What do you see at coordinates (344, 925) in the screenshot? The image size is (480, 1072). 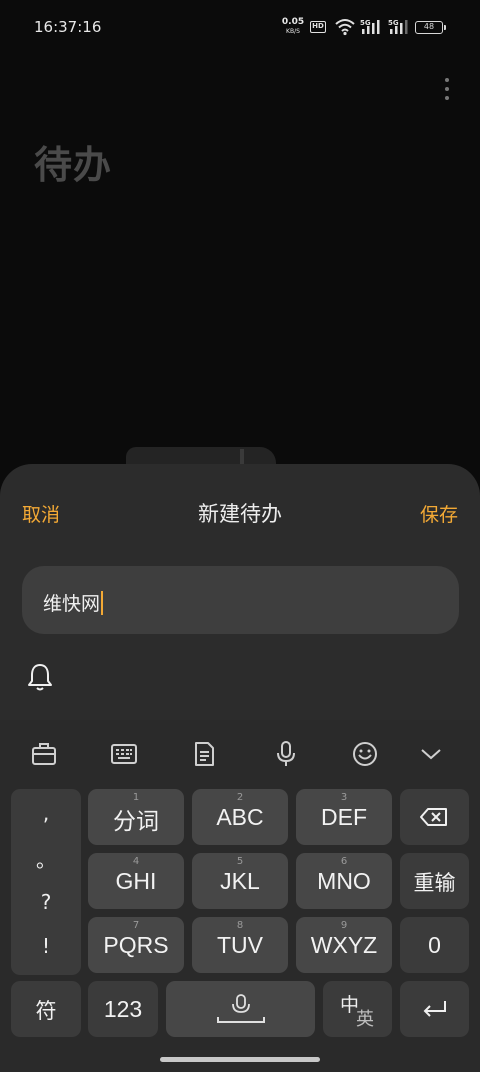 I see `key-hint: 9` at bounding box center [344, 925].